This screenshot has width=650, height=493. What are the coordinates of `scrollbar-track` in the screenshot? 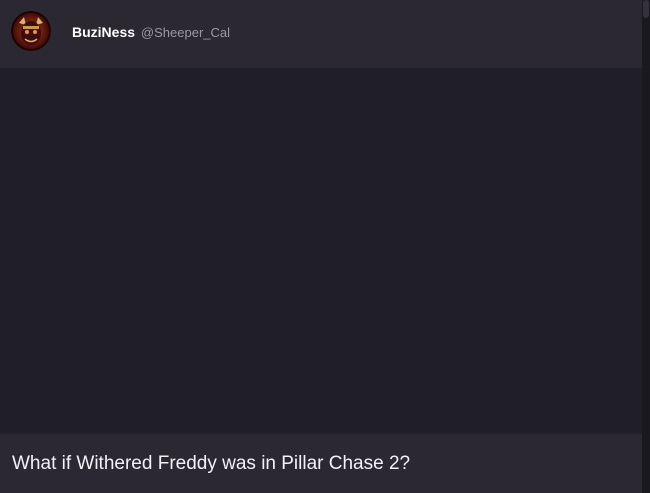 It's located at (646, 246).